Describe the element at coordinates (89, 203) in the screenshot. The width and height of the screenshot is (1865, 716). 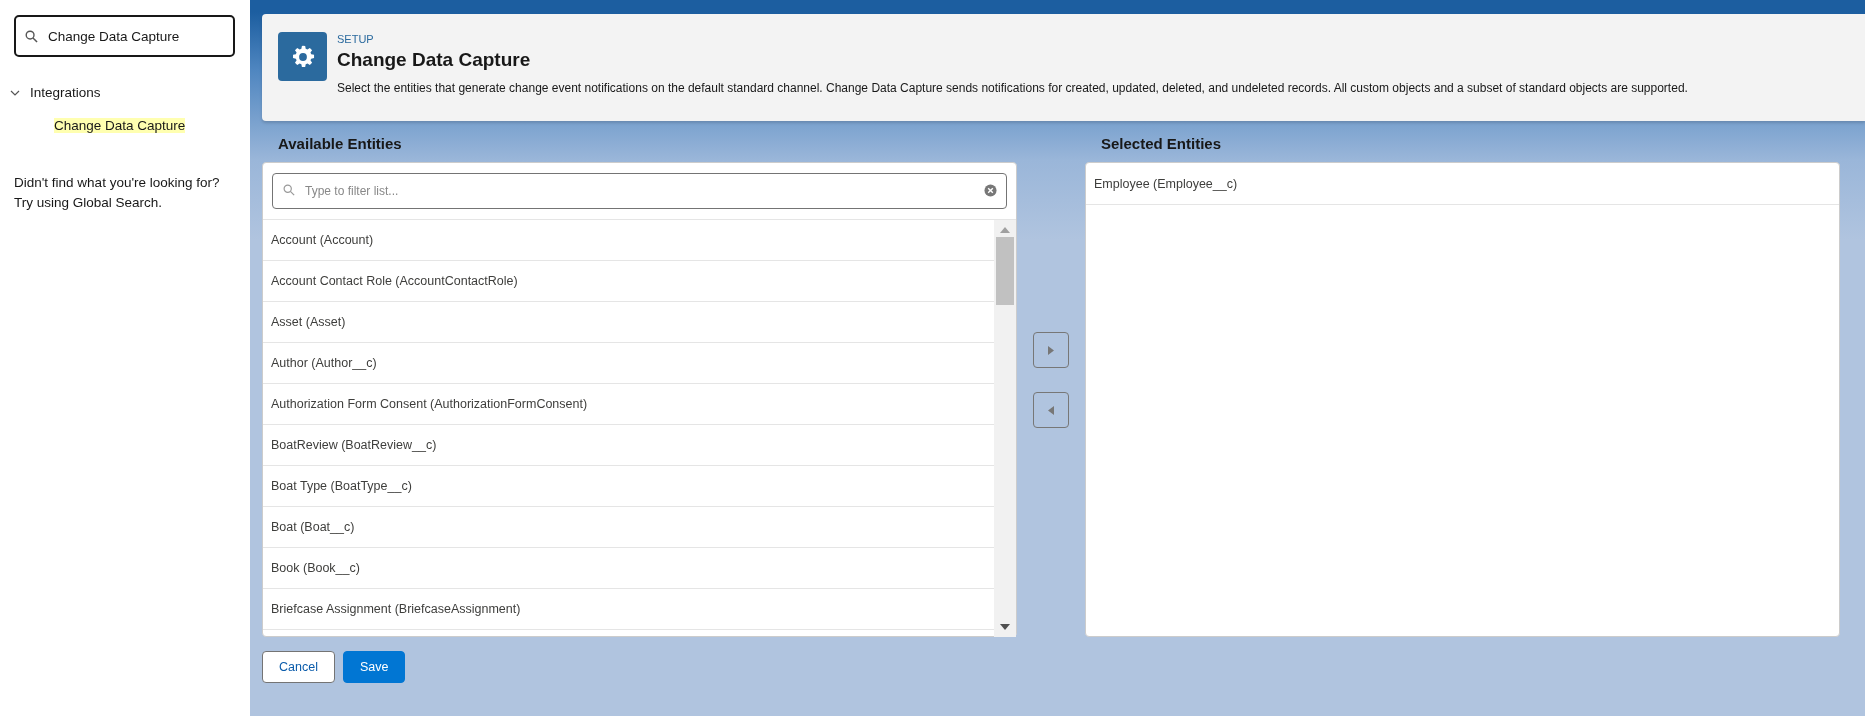
I see `help-text: Try using Global Search.` at that location.